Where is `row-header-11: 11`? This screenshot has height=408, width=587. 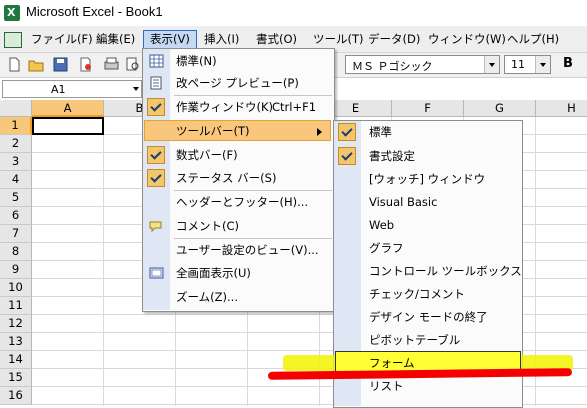 row-header-11: 11 is located at coordinates (16, 306).